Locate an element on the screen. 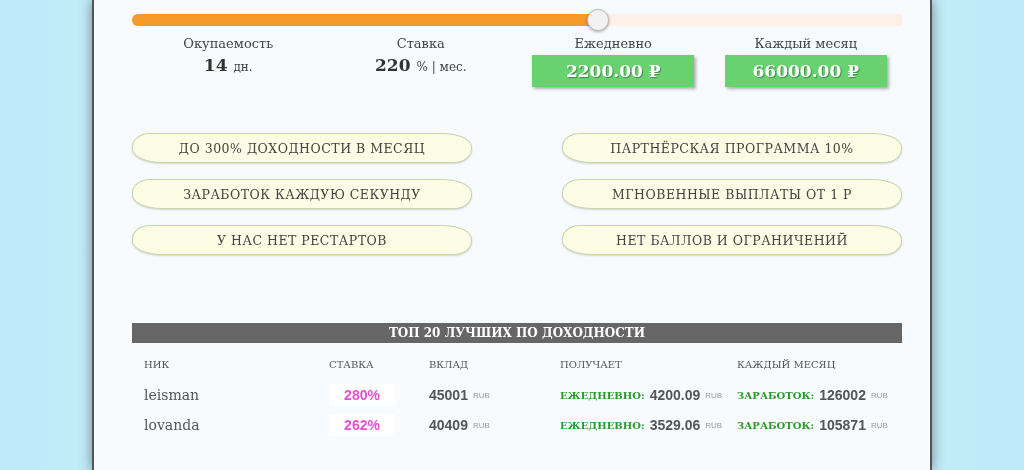 Image resolution: width=1024 pixels, height=470 pixels. feature-label: МГНОВЕННЫЕ ВЫПЛАТЫ ОТ 1 Р is located at coordinates (732, 194).